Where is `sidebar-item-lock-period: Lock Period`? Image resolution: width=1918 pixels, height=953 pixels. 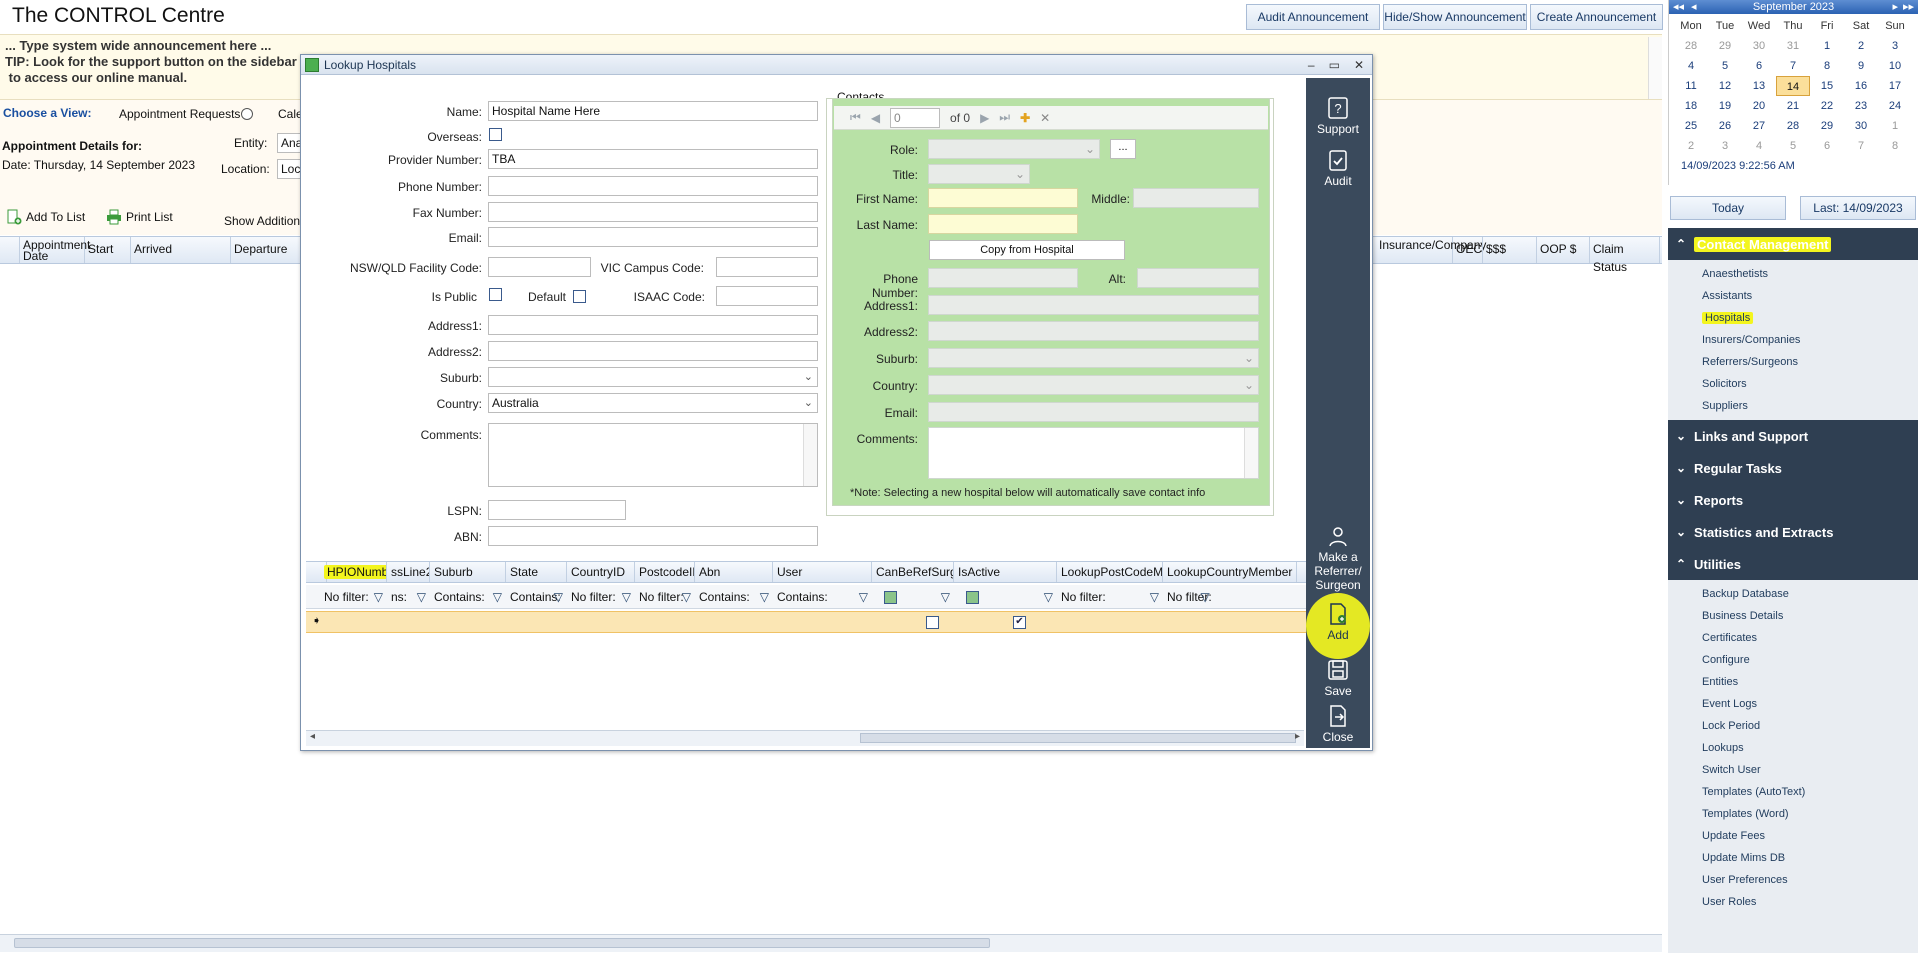 sidebar-item-lock-period: Lock Period is located at coordinates (1793, 726).